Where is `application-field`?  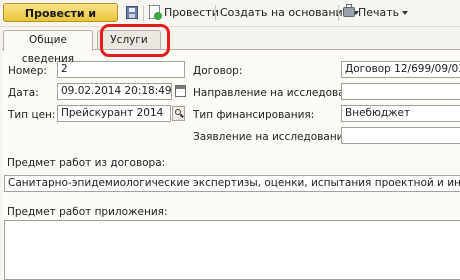 application-field is located at coordinates (400, 135).